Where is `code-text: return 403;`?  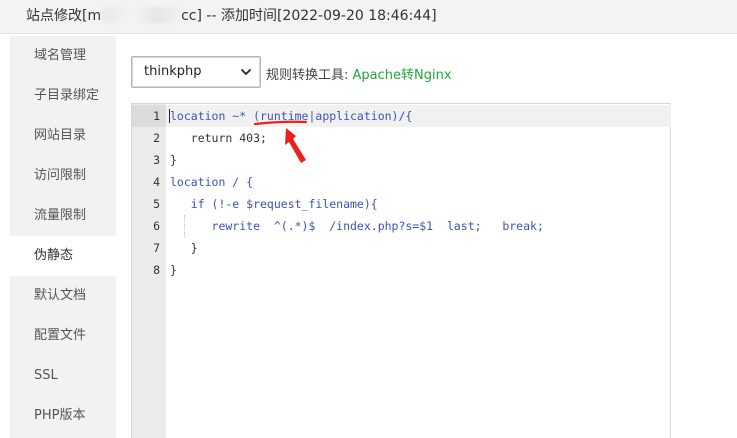 code-text: return 403; is located at coordinates (218, 138).